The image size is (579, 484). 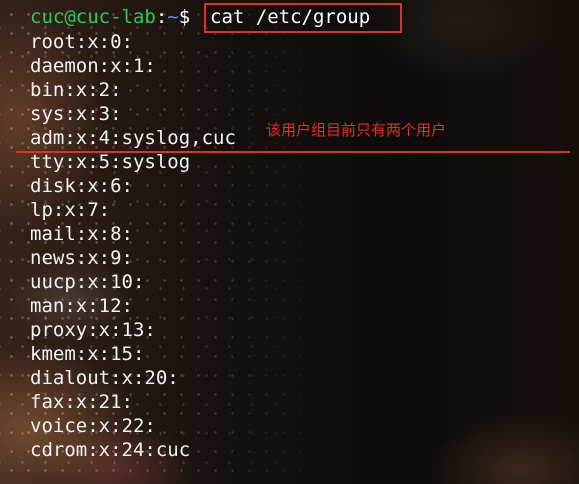 I want to click on output-line: daemon:x:1:, so click(x=93, y=66).